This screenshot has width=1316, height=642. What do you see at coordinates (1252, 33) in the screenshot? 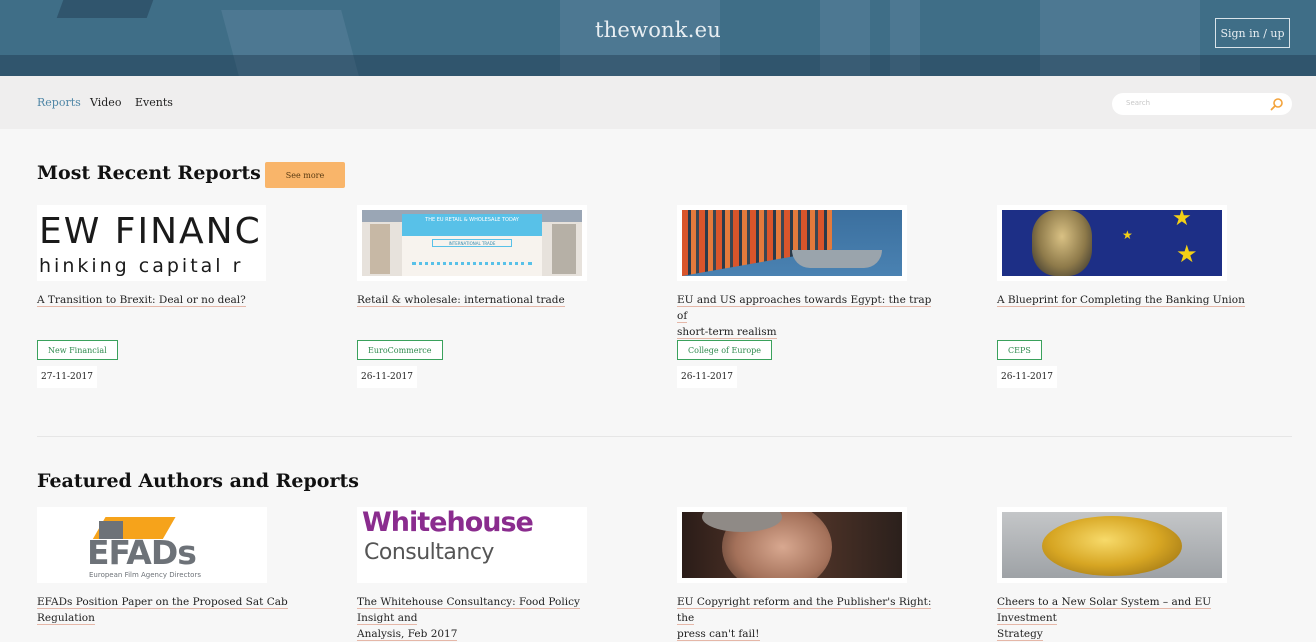
I see `signin-button: Sign in / up` at bounding box center [1252, 33].